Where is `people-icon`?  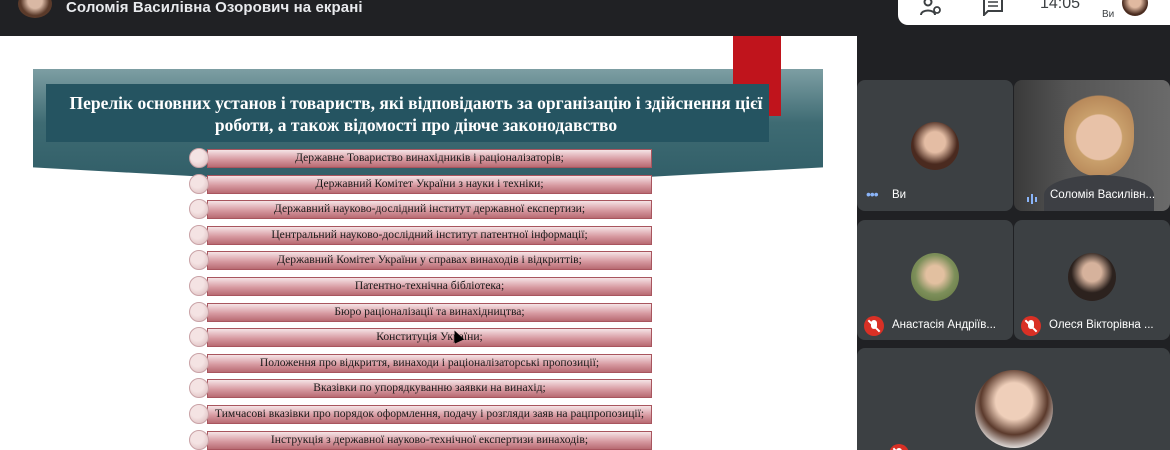 people-icon is located at coordinates (931, 8).